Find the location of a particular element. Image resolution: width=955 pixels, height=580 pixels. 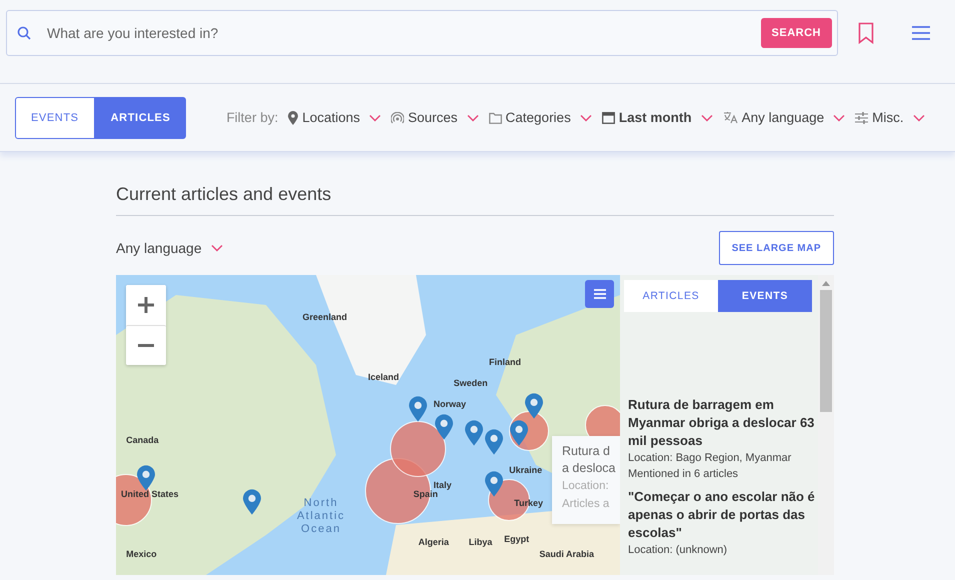

translate-icon is located at coordinates (730, 117).